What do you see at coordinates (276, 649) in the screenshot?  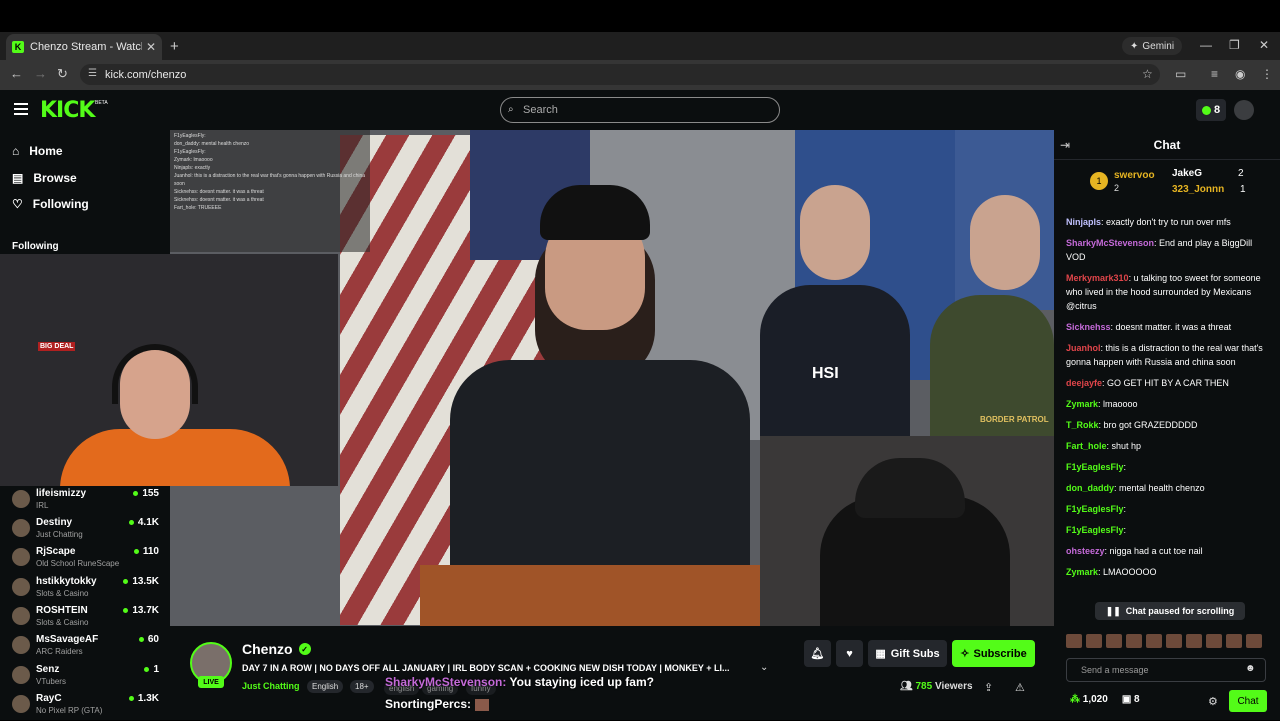 I see `streamer-name: Chenzo ✓` at bounding box center [276, 649].